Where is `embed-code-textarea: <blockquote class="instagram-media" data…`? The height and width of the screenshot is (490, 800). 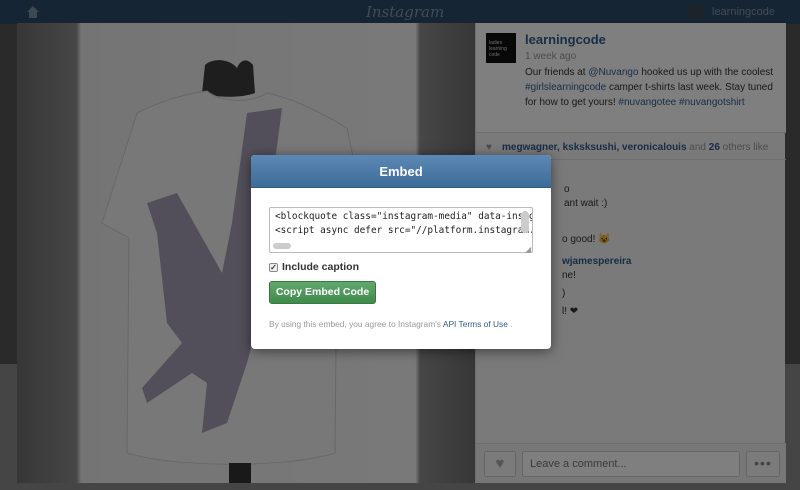
embed-code-textarea: <blockquote class="instagram-media" data… is located at coordinates (401, 230).